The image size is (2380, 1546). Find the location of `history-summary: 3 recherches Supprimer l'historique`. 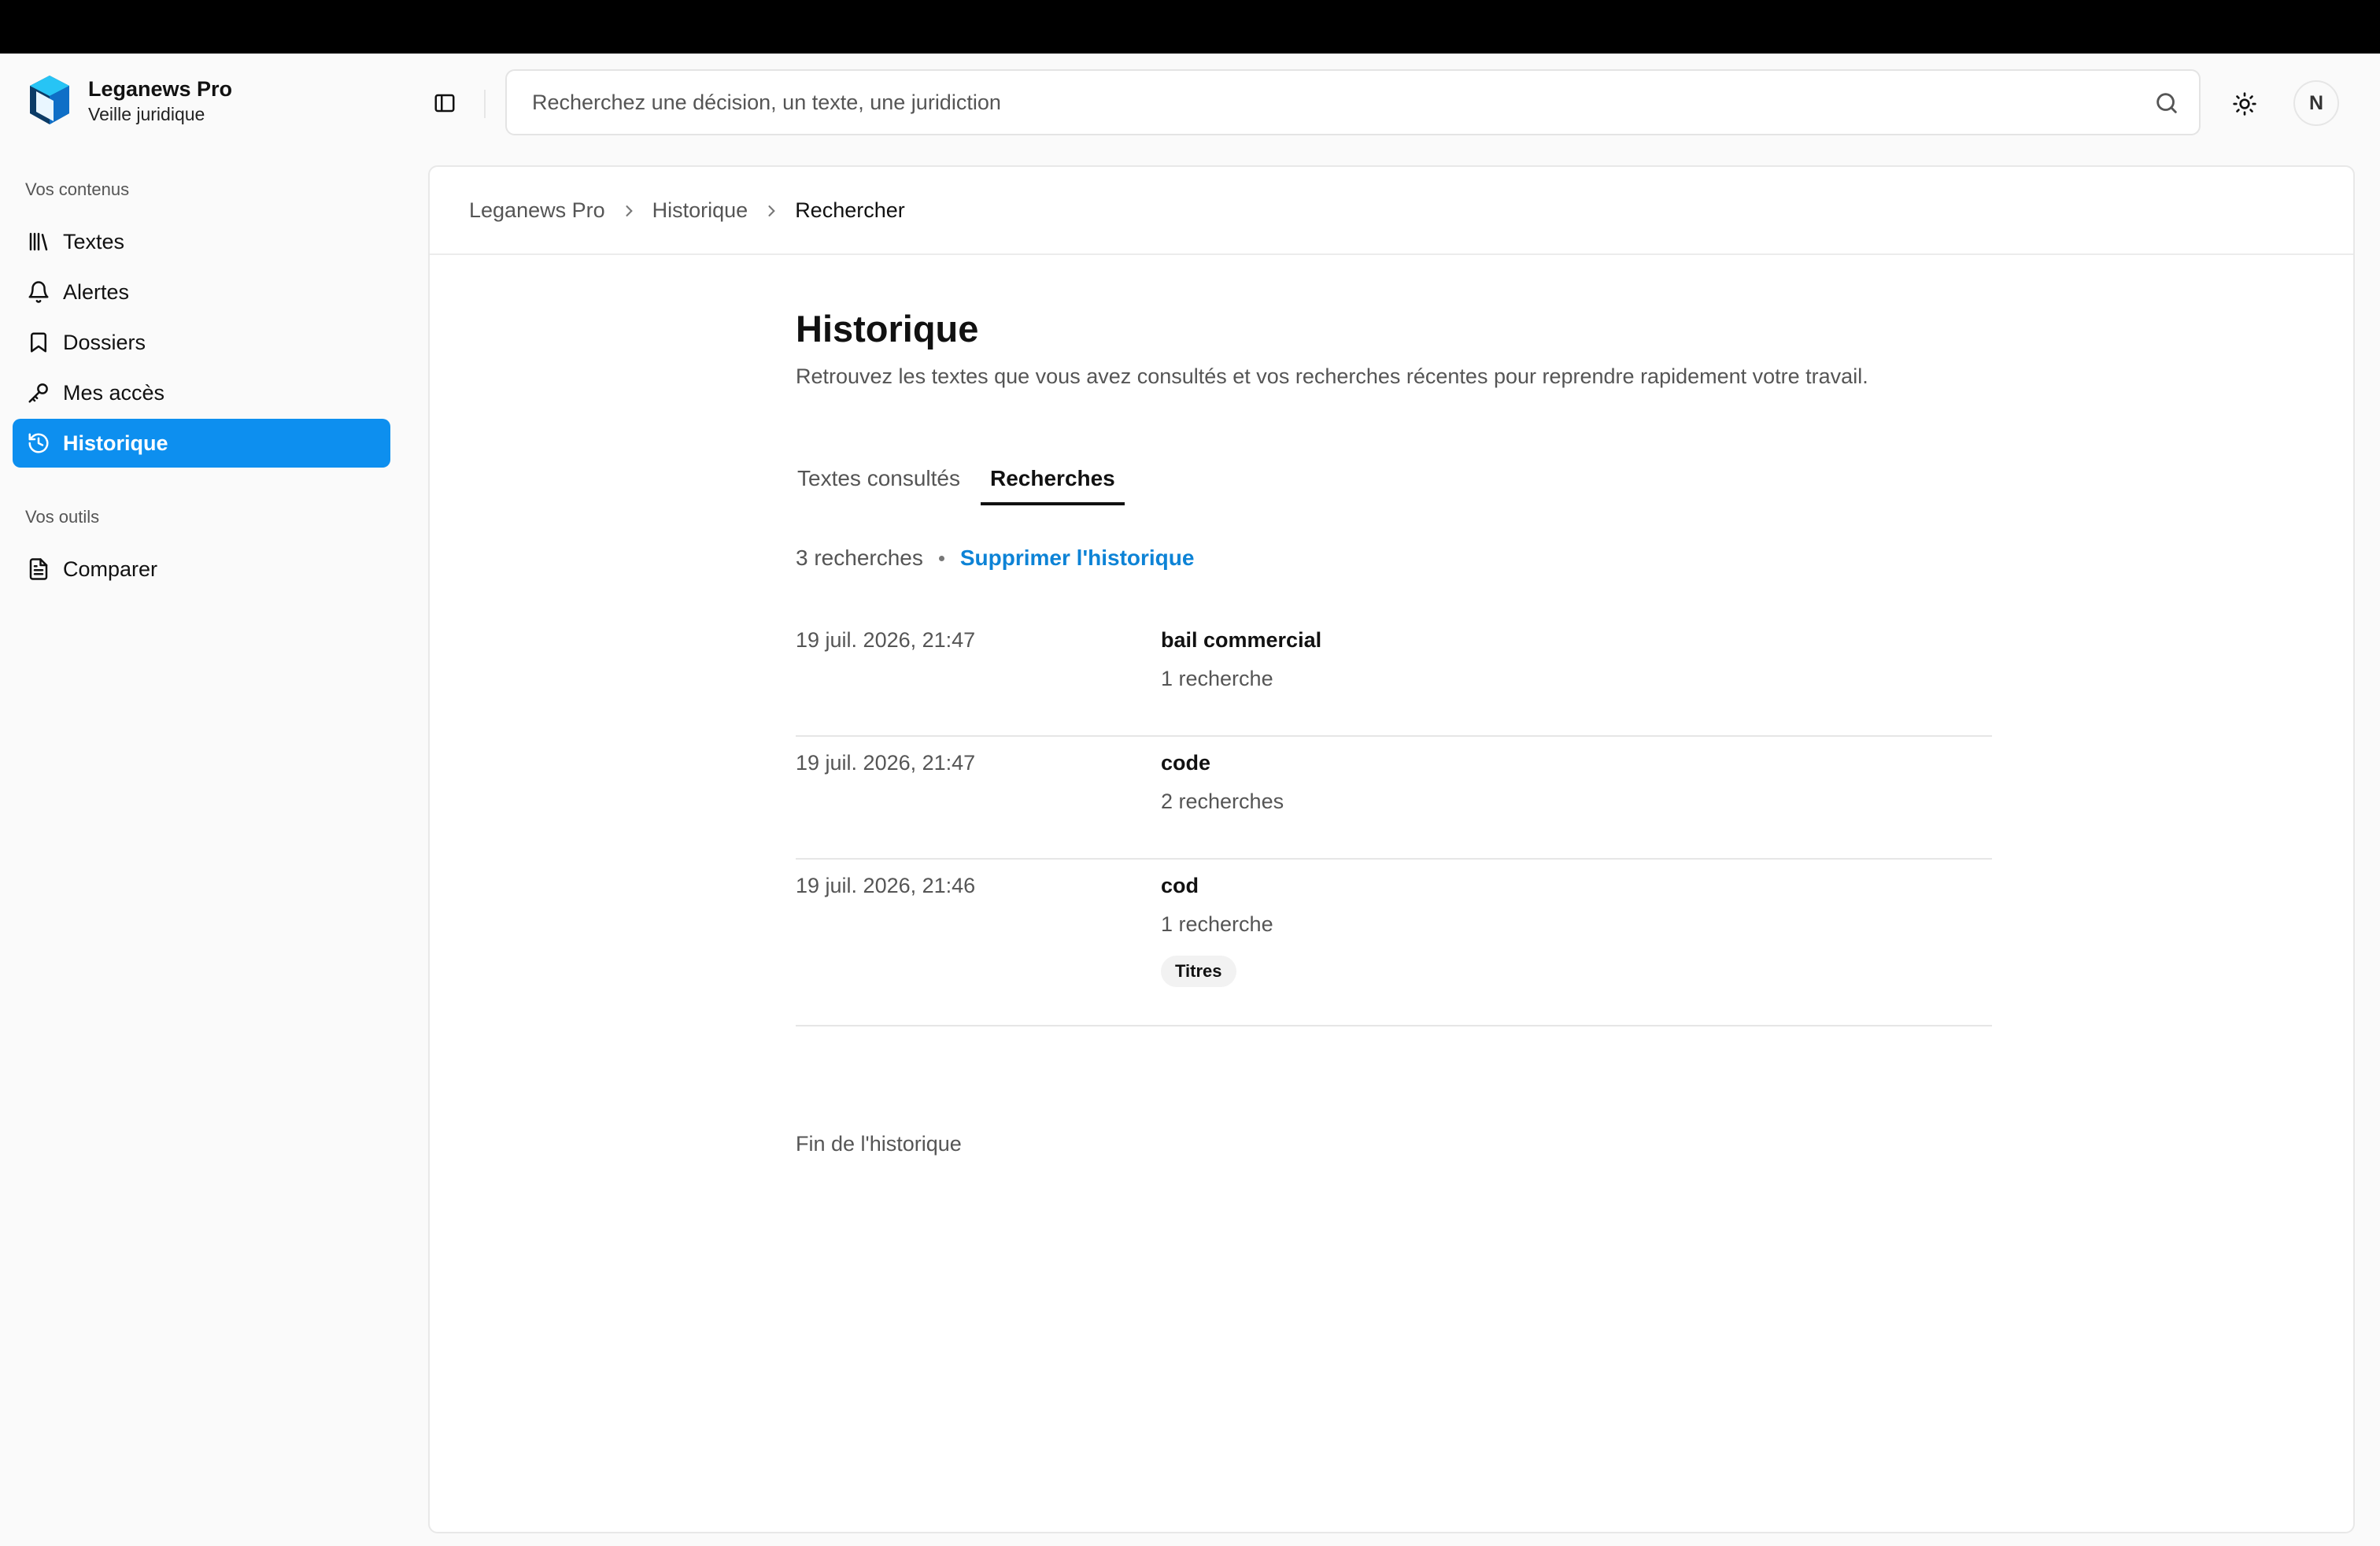

history-summary: 3 recherches Supprimer l'historique is located at coordinates (995, 558).